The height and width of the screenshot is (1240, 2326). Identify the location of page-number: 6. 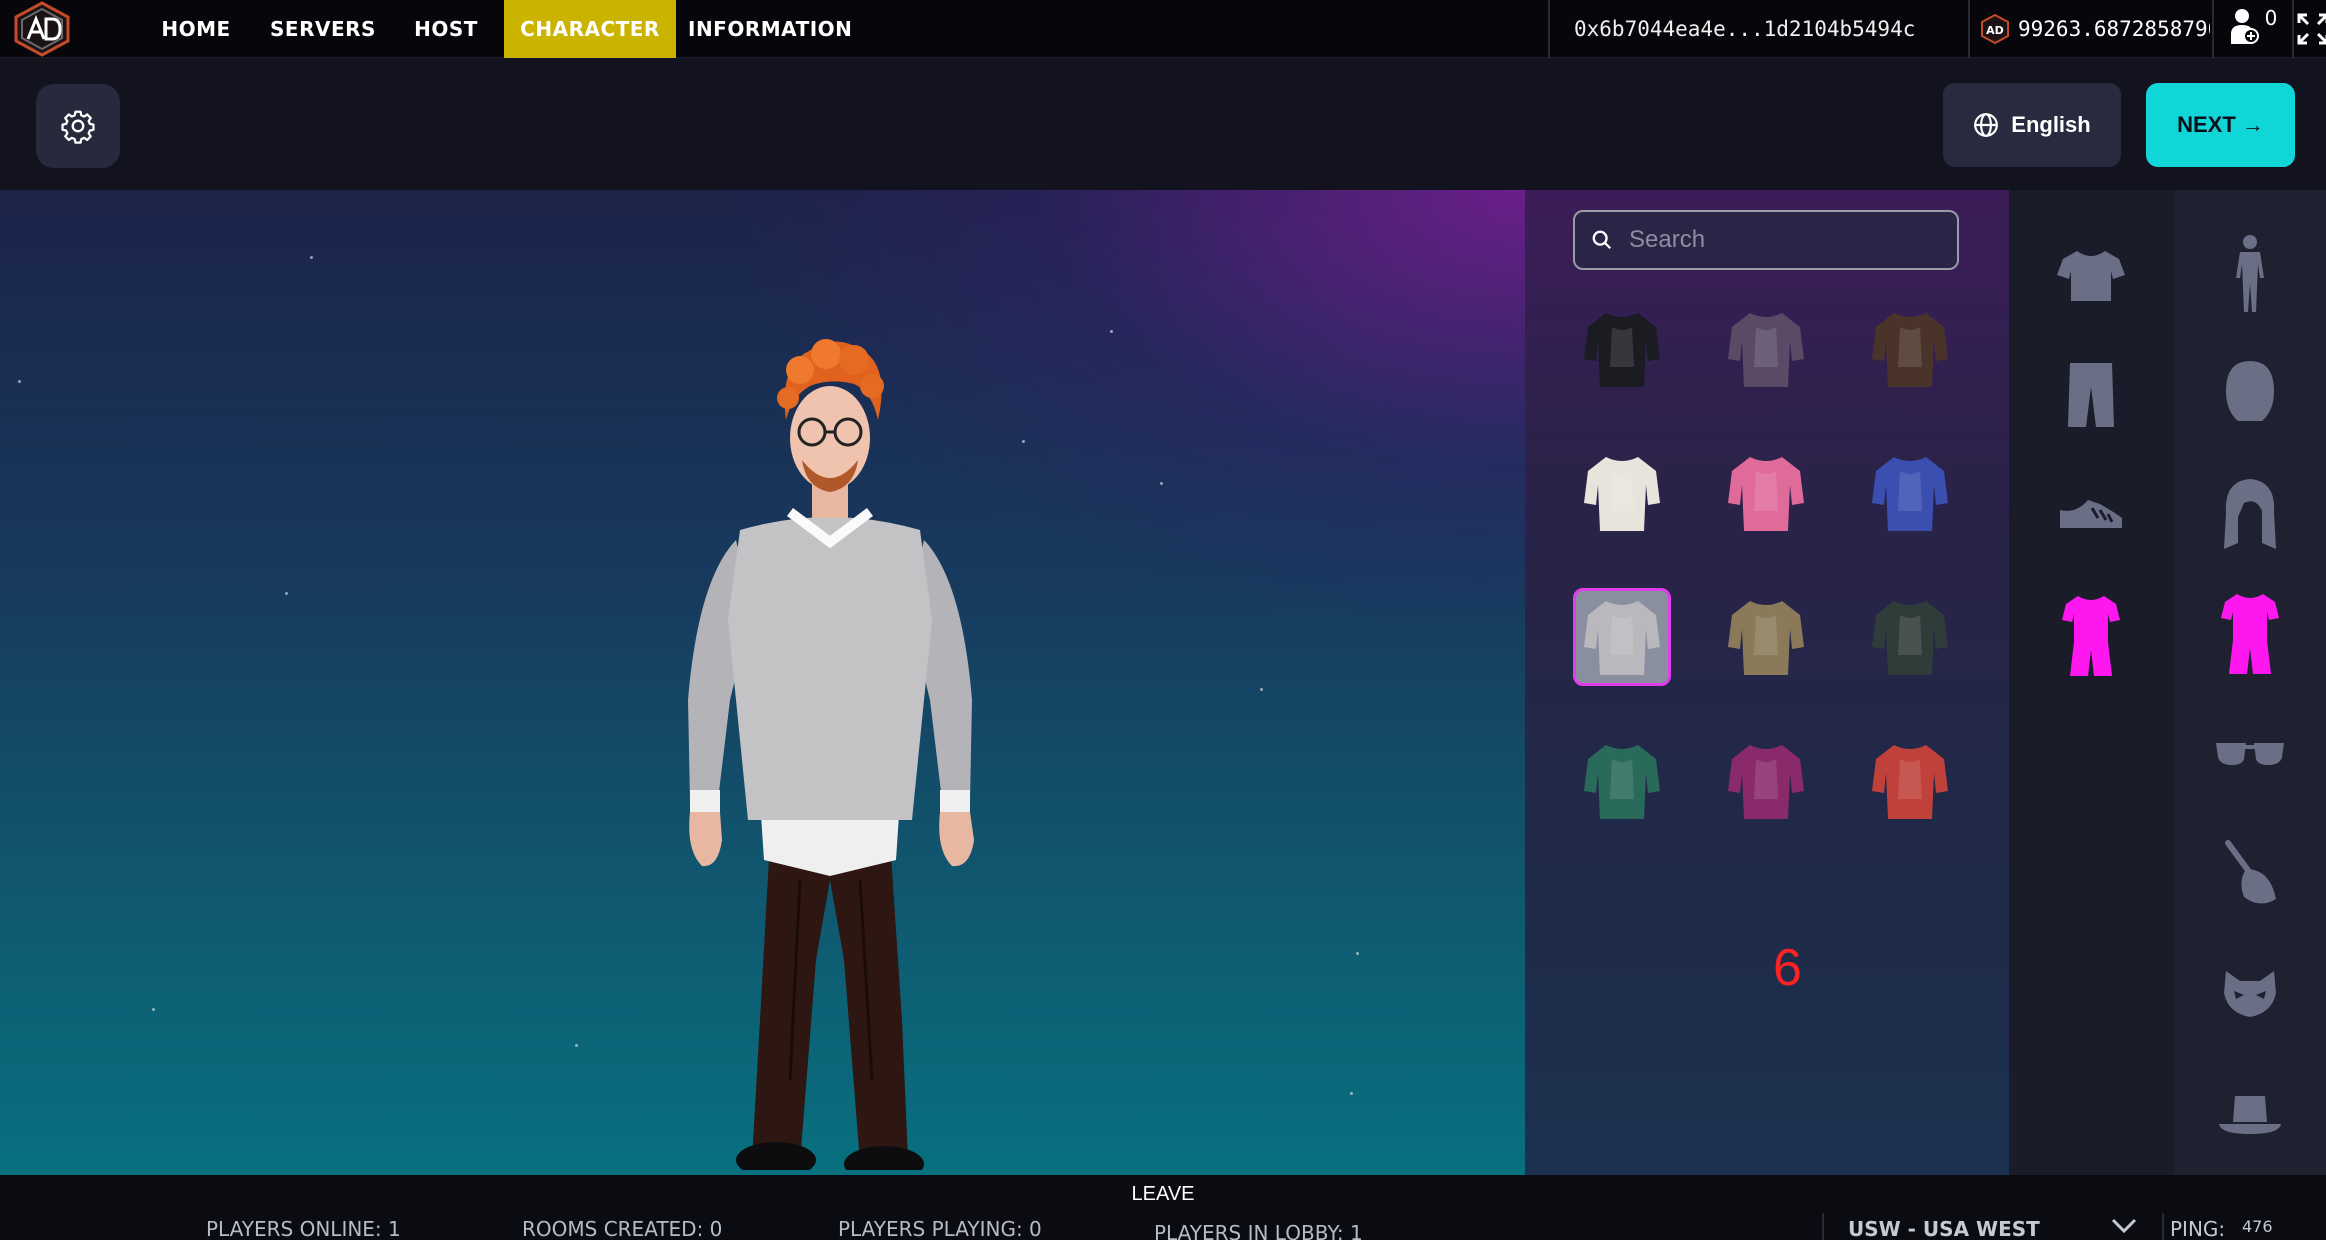
(1787, 968).